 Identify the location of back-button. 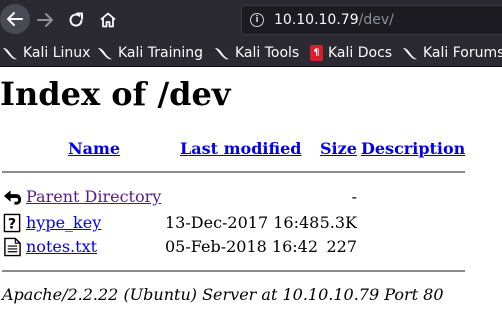
(15, 19).